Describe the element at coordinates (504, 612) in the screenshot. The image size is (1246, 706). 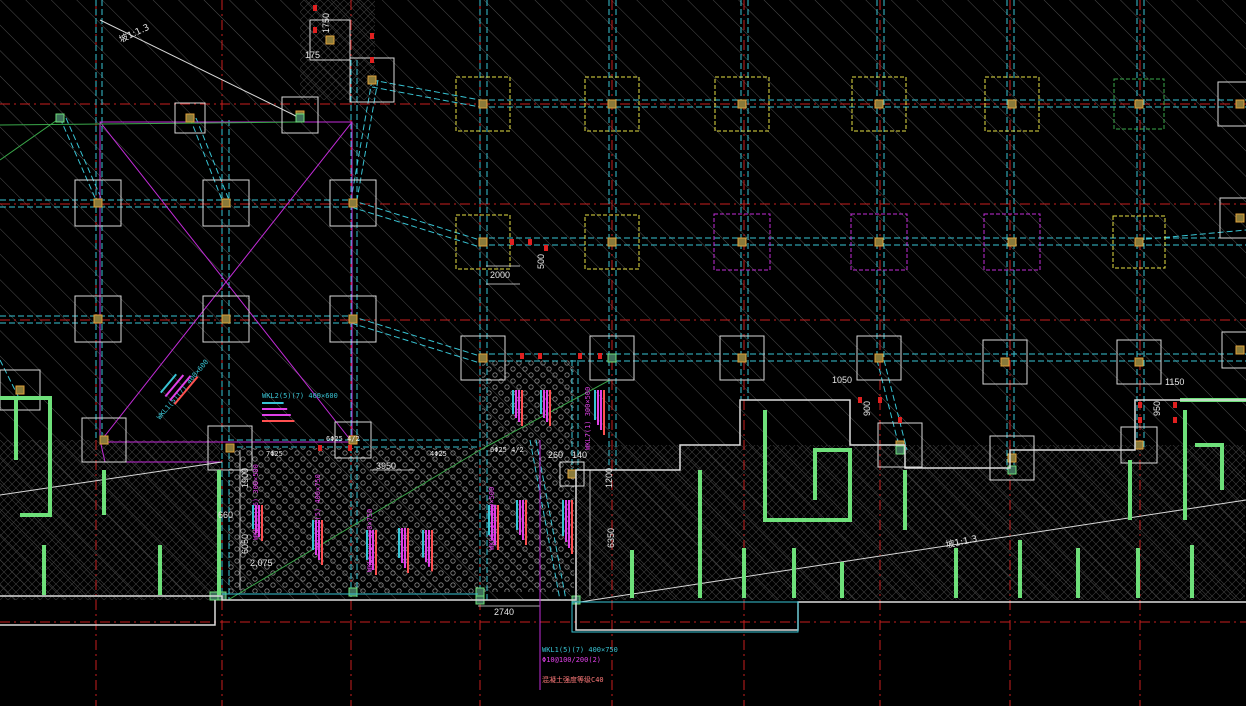
I see `dim-2740: 2740` at that location.